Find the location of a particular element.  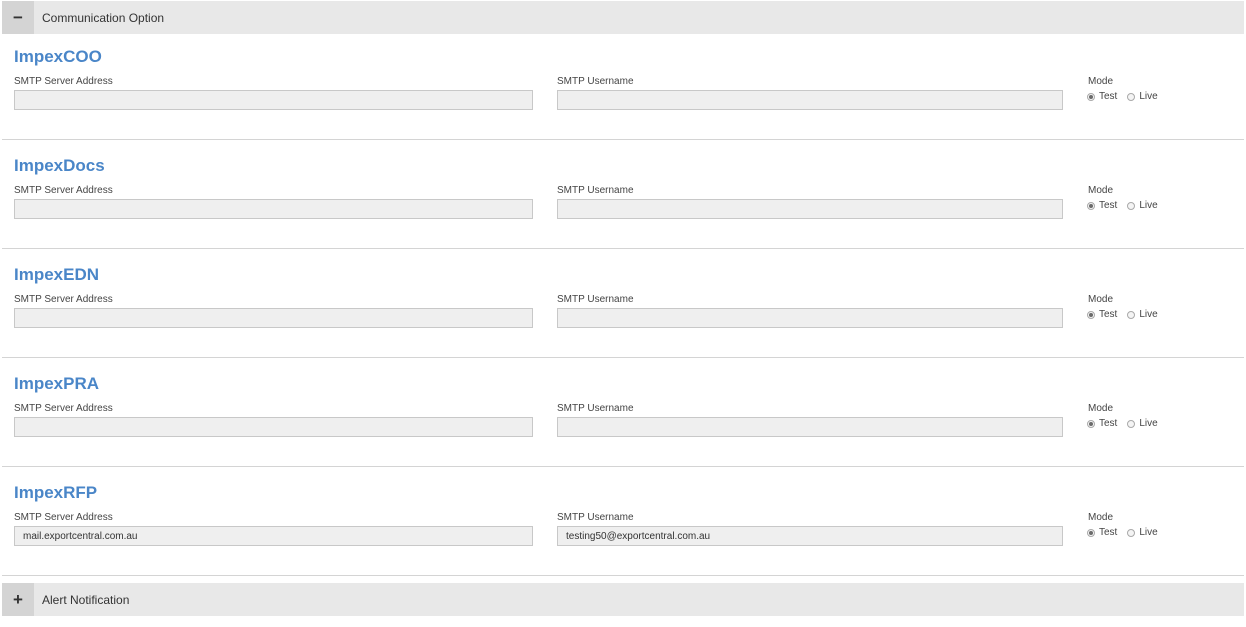

section-title: ImpexDocs is located at coordinates (59, 165).